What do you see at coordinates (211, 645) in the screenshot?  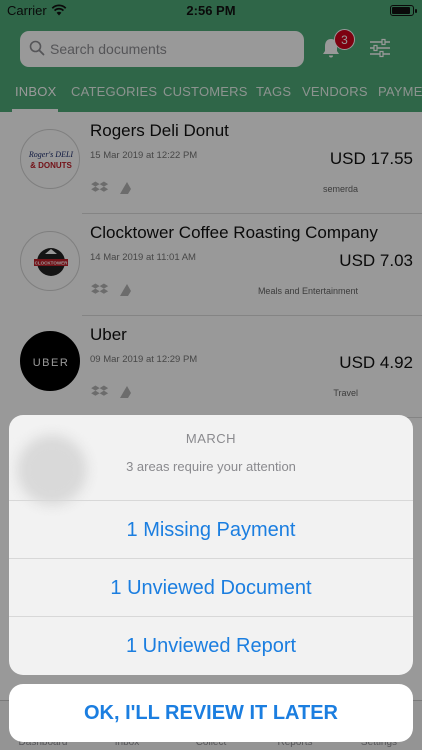 I see `unviewed-report-button: 1 Unviewed Report` at bounding box center [211, 645].